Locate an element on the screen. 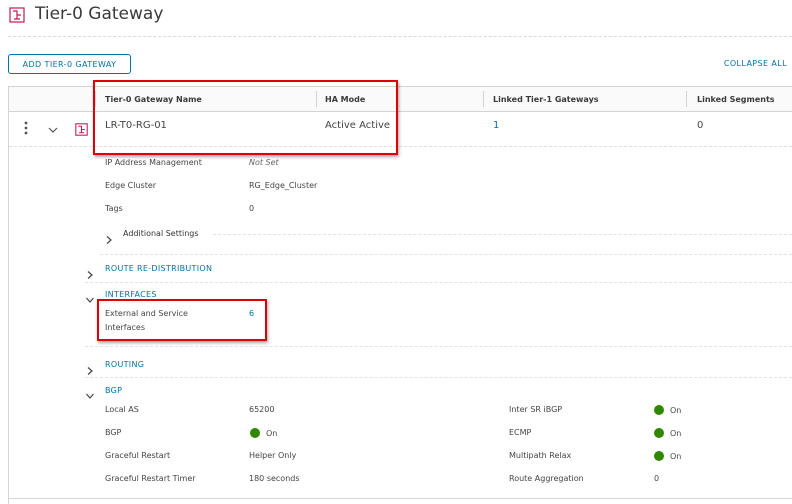  linked-segments-count: 0 is located at coordinates (700, 125).